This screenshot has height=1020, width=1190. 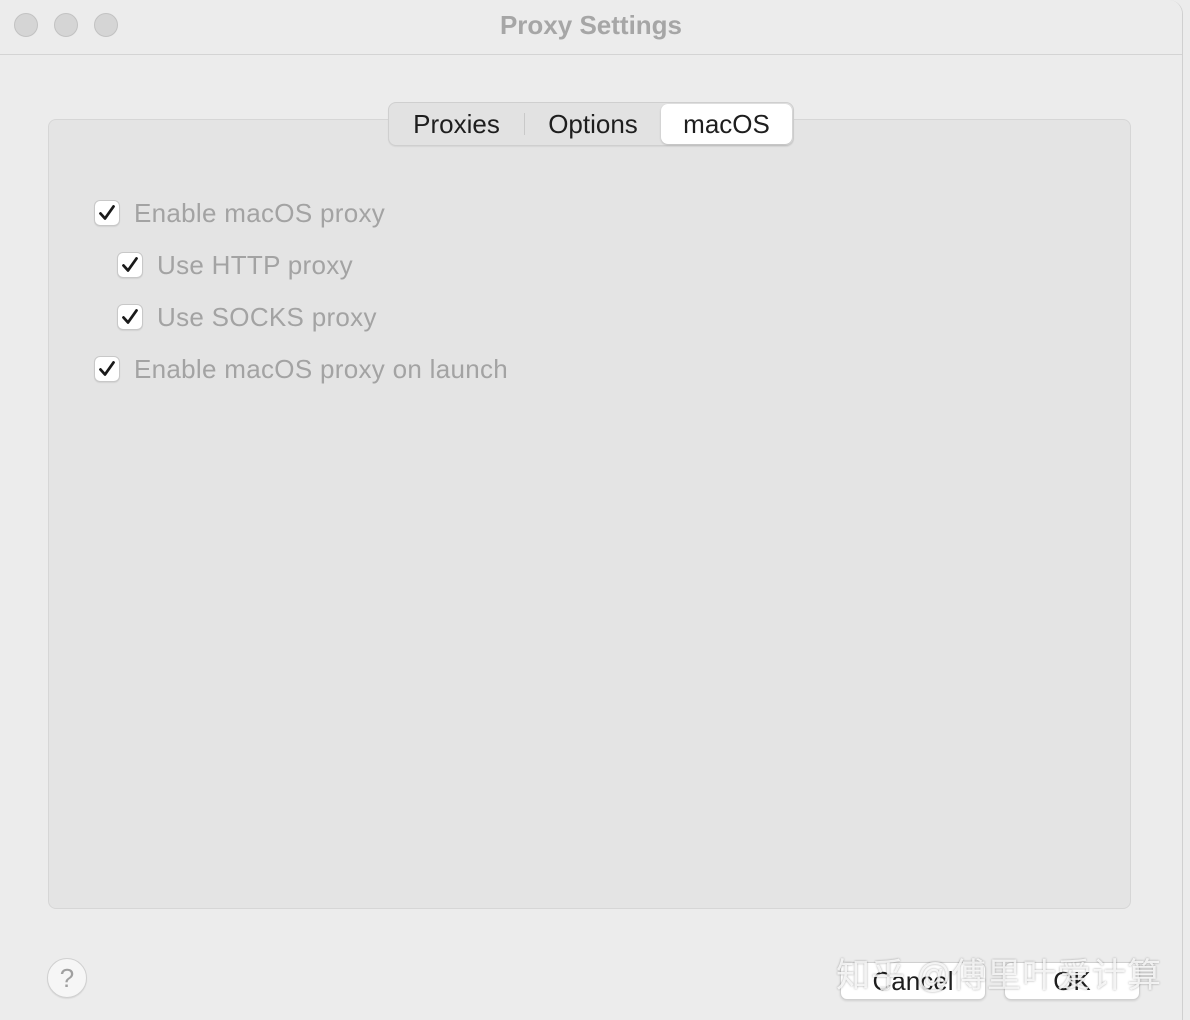 What do you see at coordinates (267, 316) in the screenshot?
I see `use-socks-proxy-label: Use SOCKS proxy` at bounding box center [267, 316].